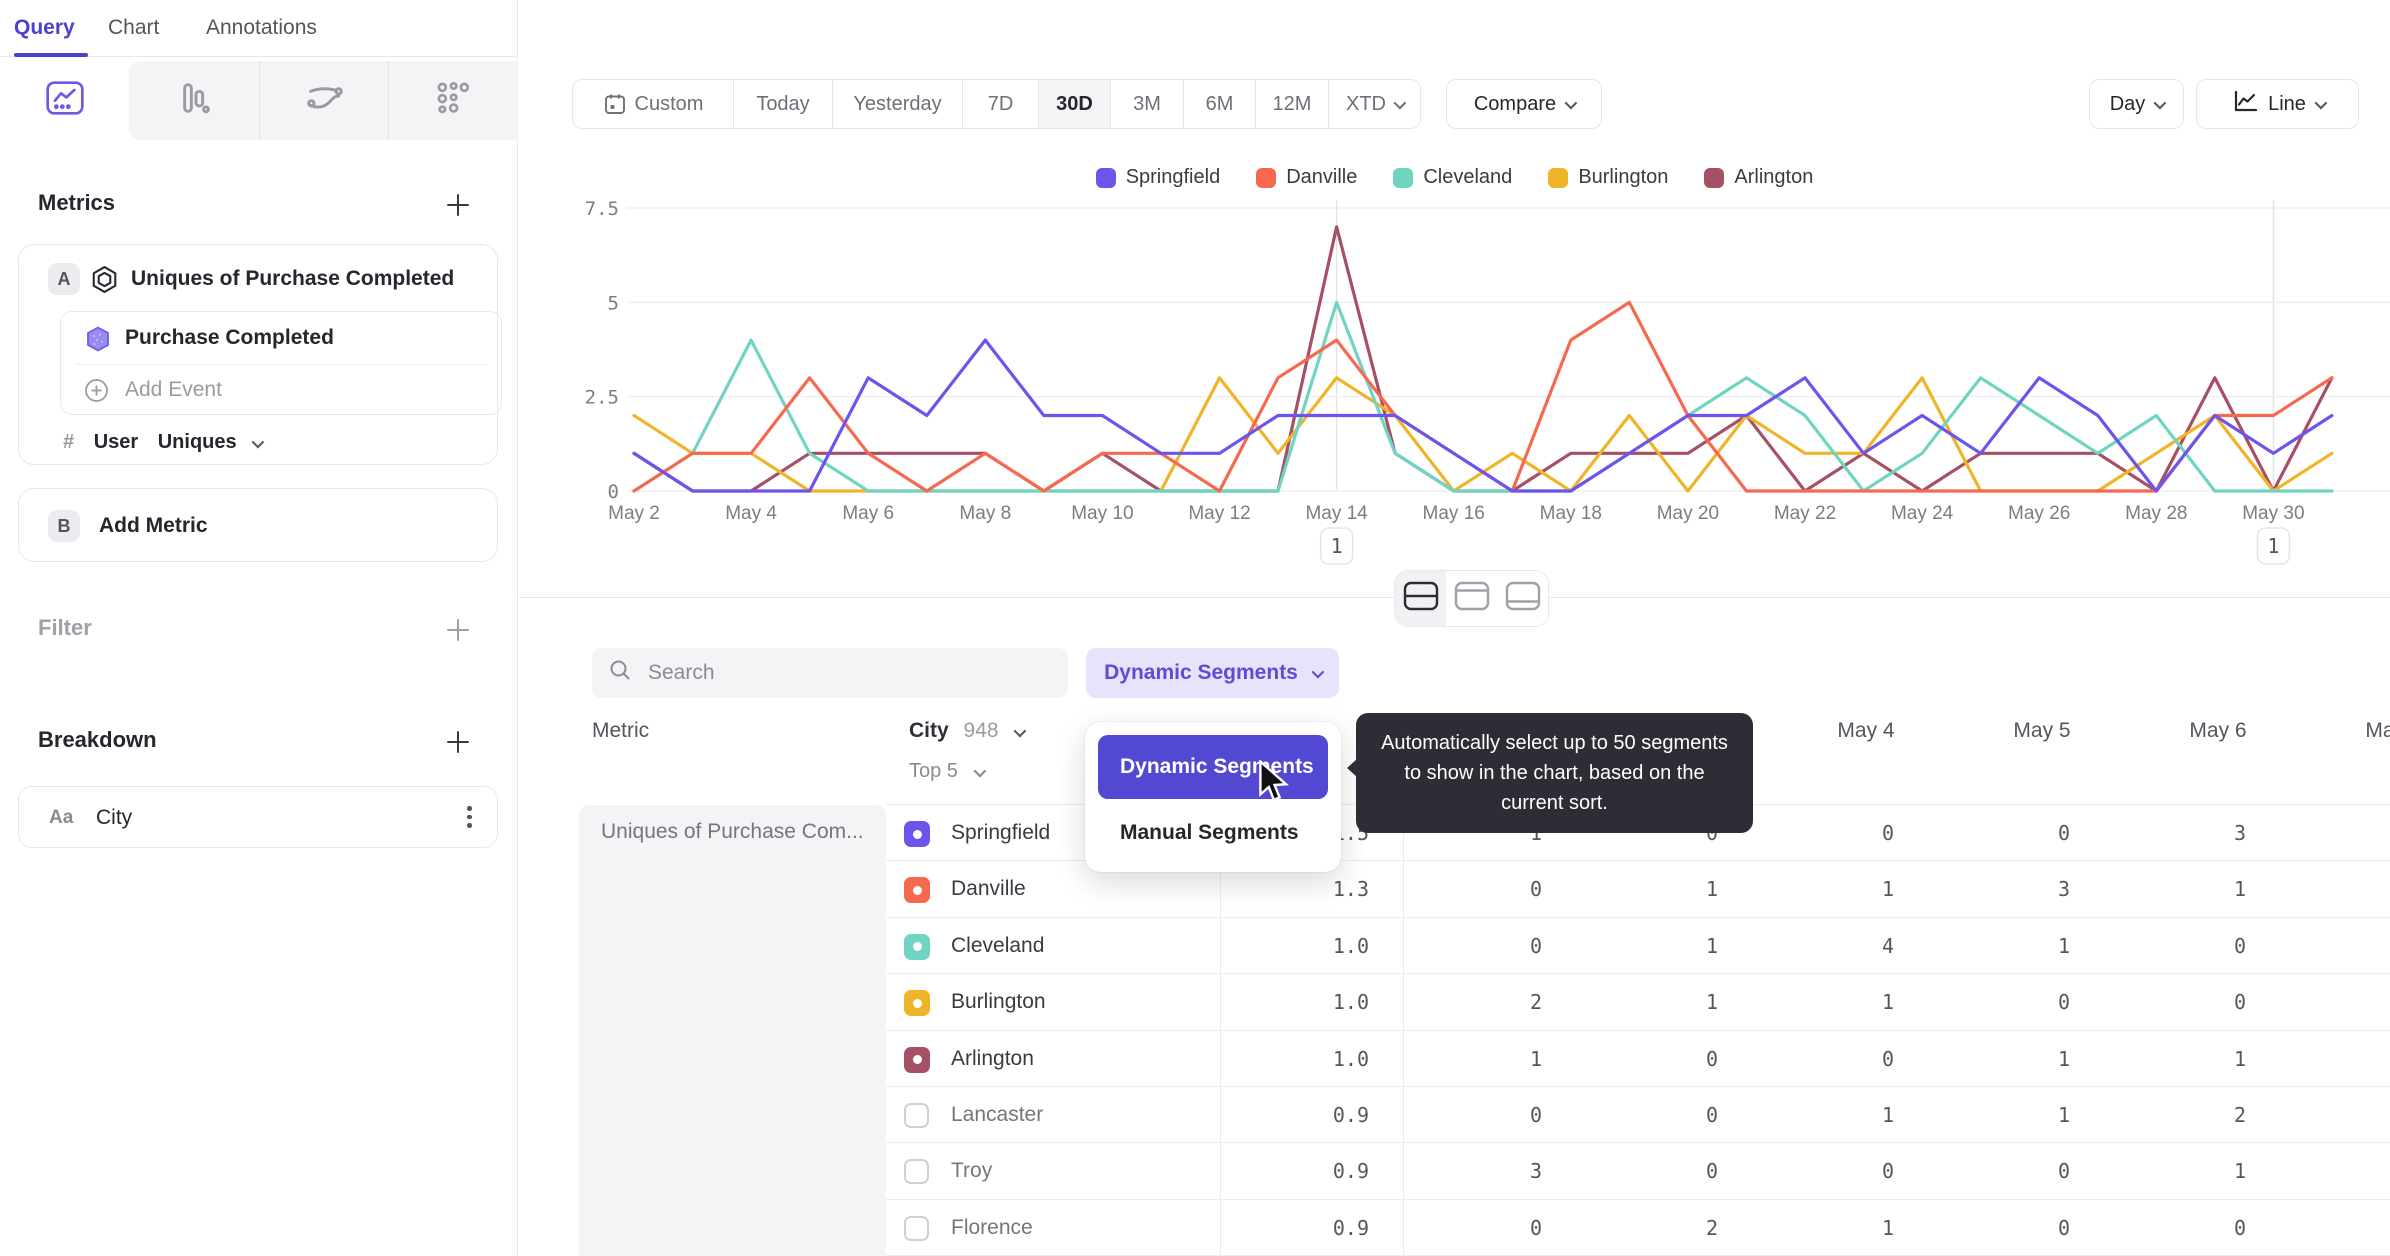  I want to click on breakdown-section-title: Breakdown, so click(97, 739).